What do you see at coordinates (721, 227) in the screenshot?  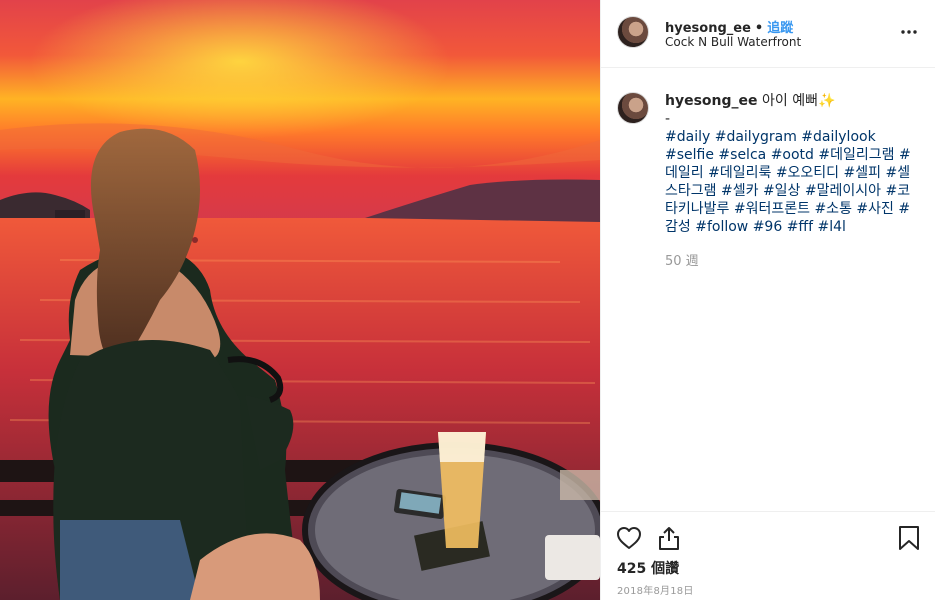 I see `hashtag-link: #follow` at bounding box center [721, 227].